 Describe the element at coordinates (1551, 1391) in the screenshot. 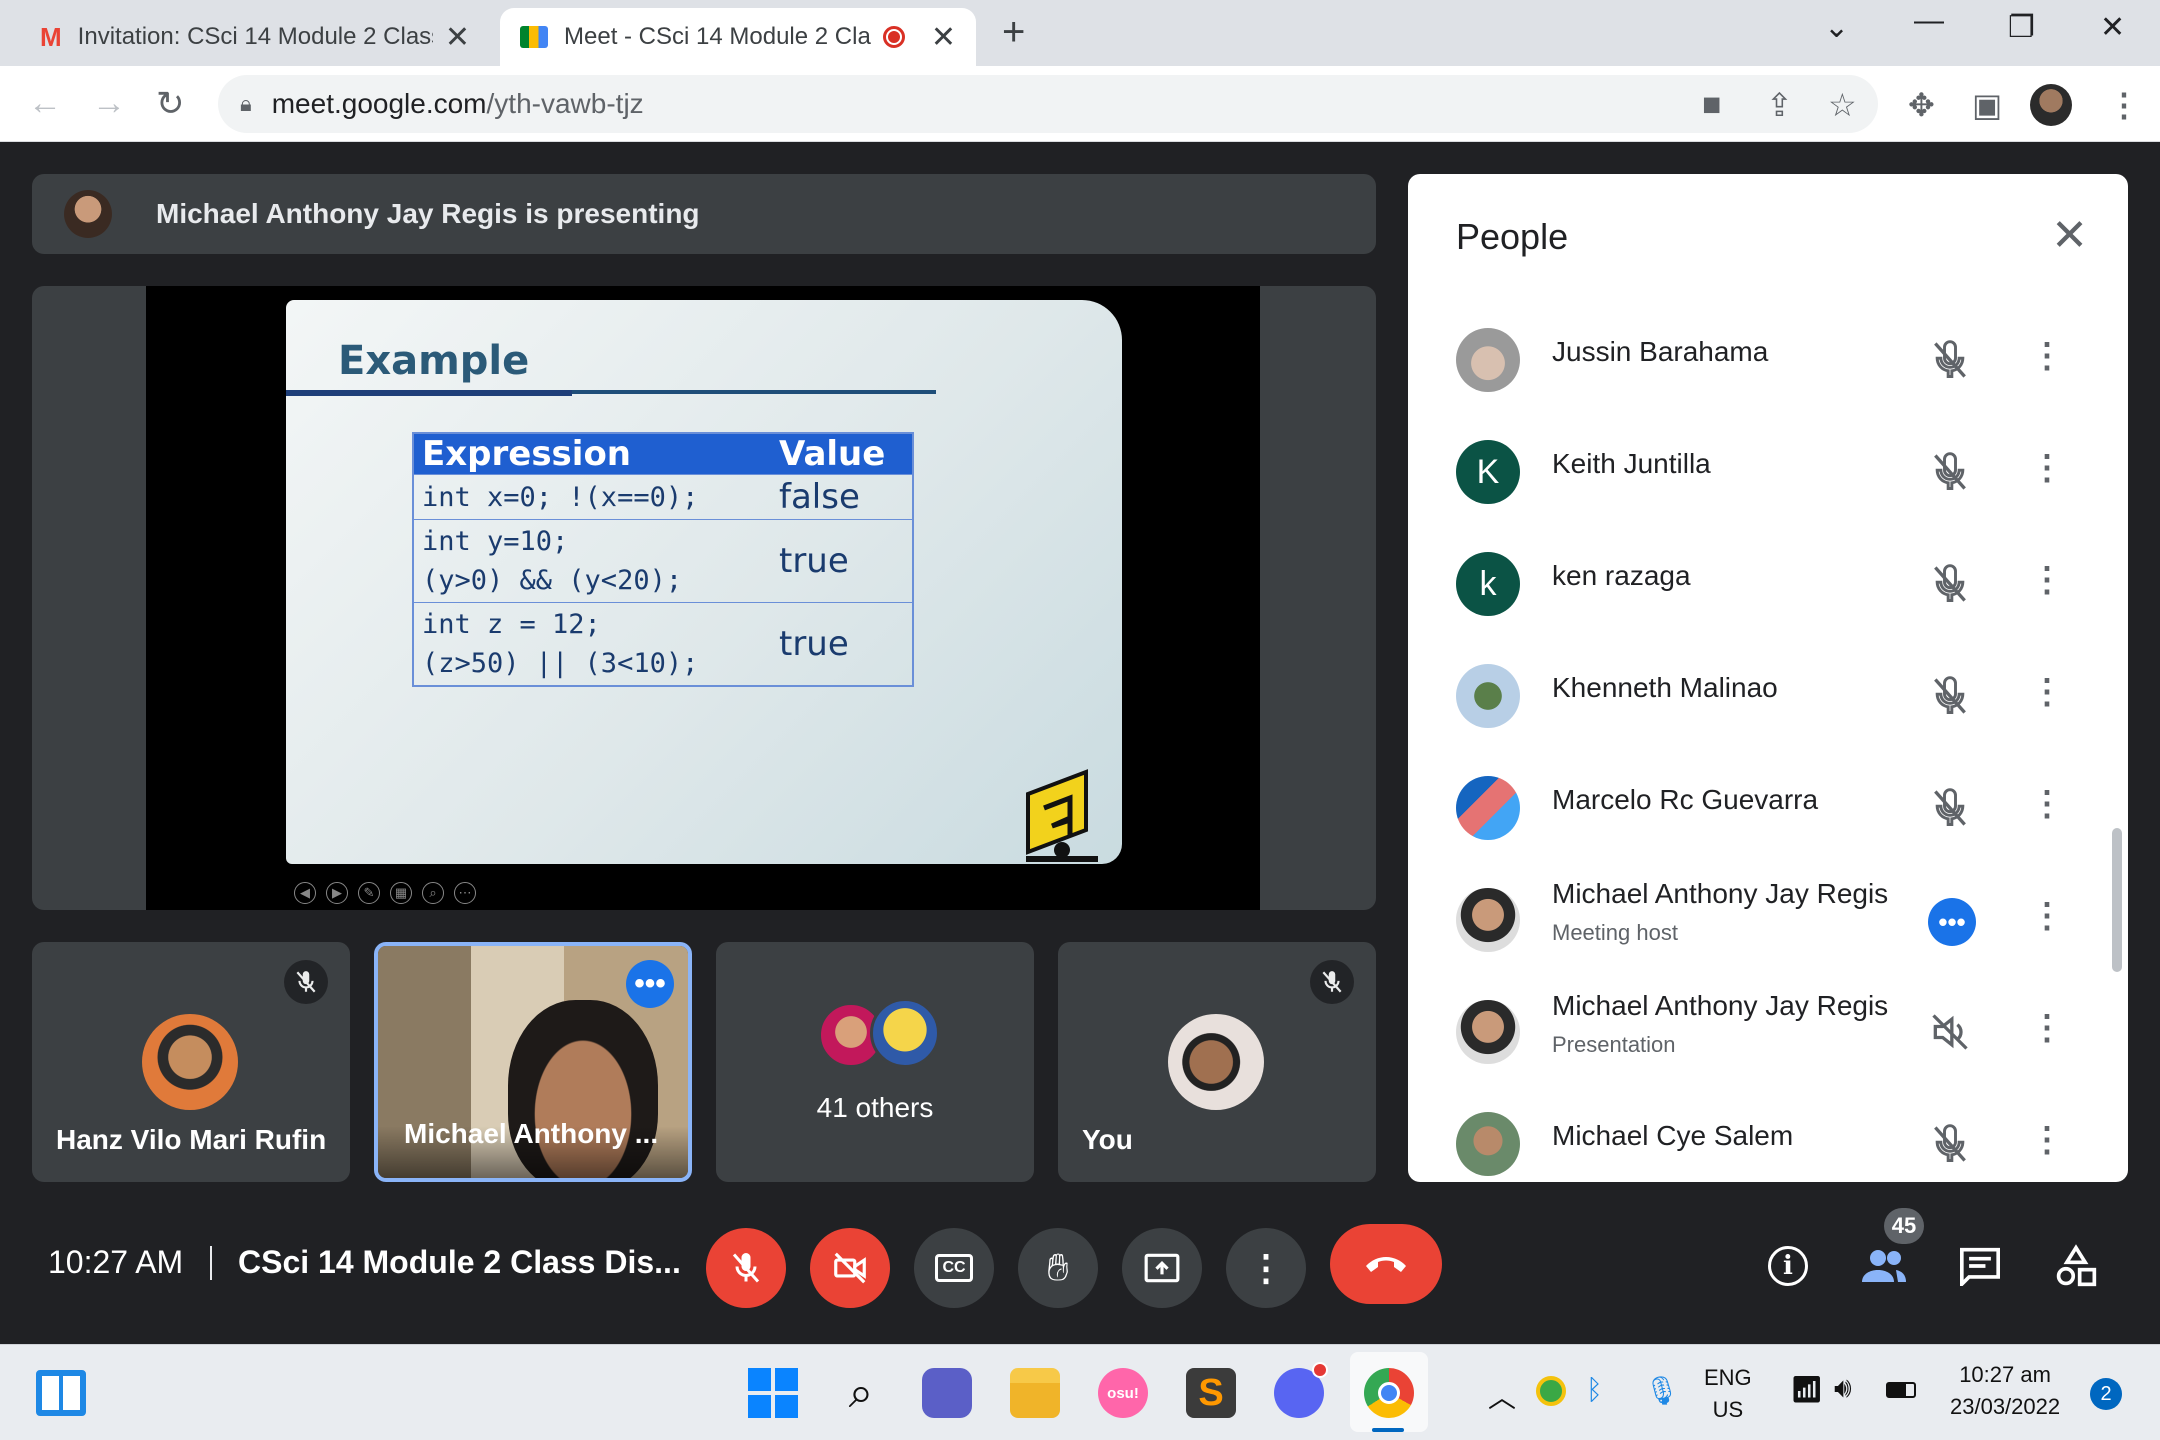

I see `app-tray-icon` at that location.